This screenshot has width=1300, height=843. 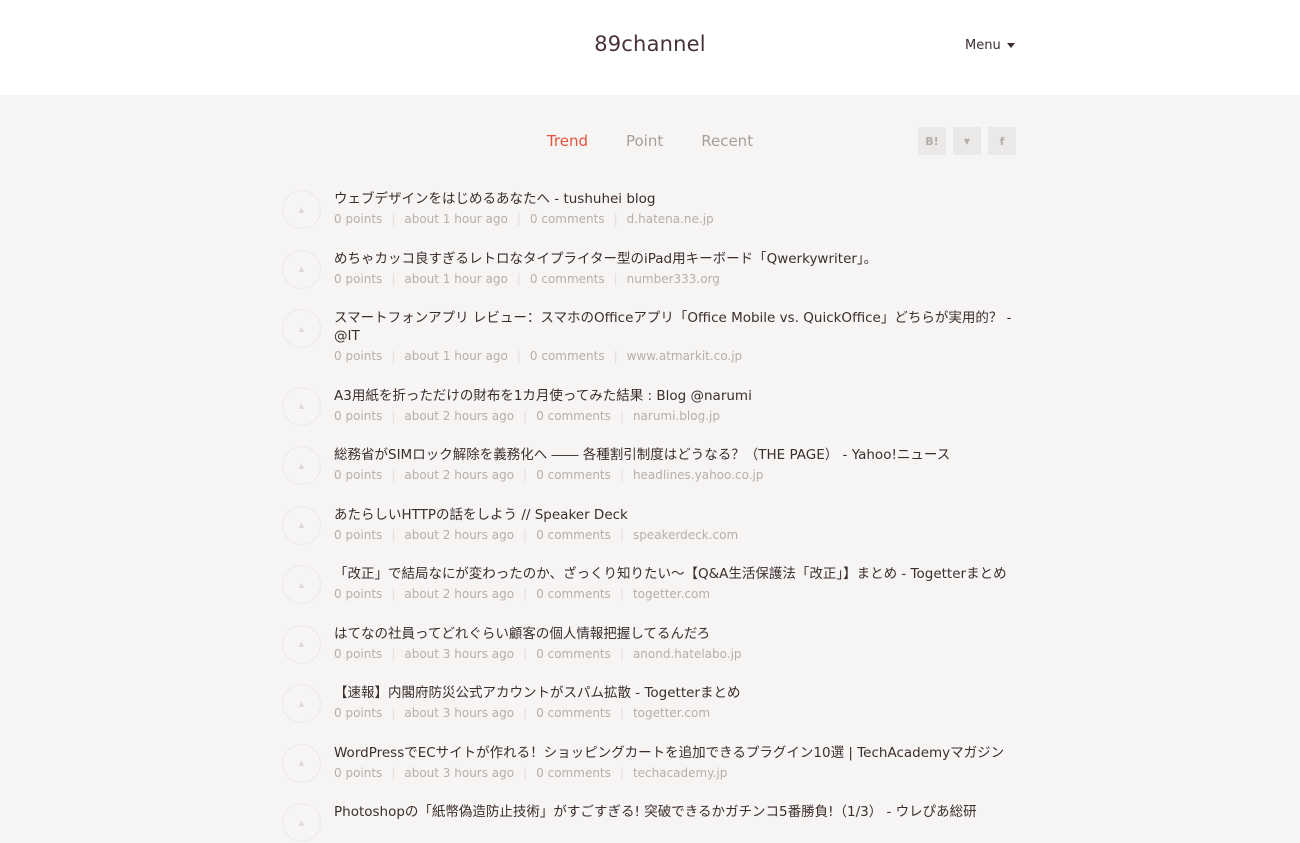 I want to click on site-logo: 89channel, so click(x=650, y=44).